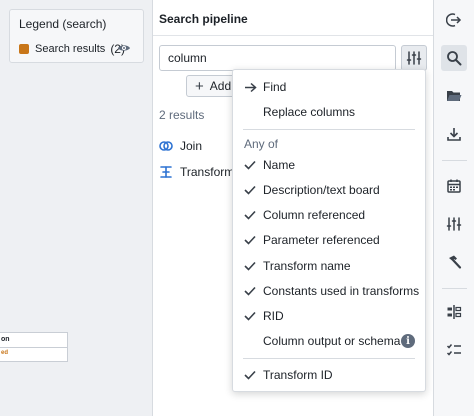 The height and width of the screenshot is (416, 474). Describe the element at coordinates (191, 146) in the screenshot. I see `result-label: Join` at that location.